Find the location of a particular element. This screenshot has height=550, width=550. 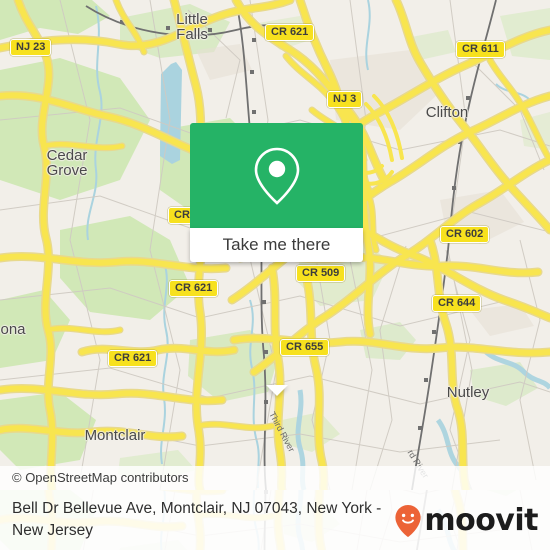

map-place-label: Montclair is located at coordinates (115, 435).